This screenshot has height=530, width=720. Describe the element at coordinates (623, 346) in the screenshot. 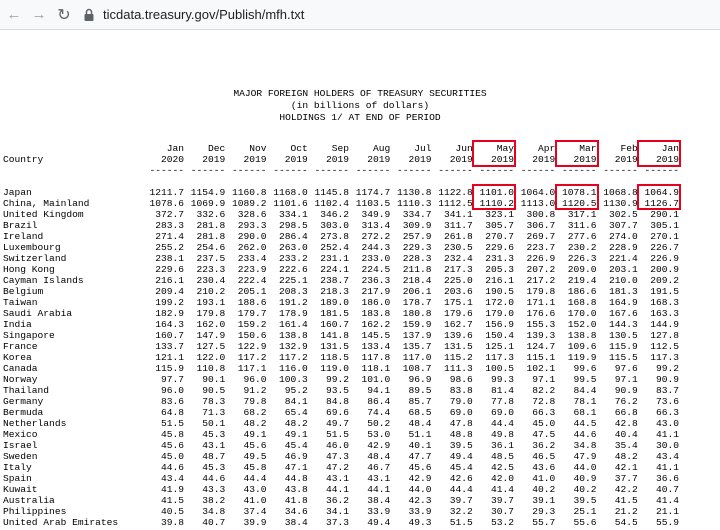

I see `table-cell: 115.9` at that location.